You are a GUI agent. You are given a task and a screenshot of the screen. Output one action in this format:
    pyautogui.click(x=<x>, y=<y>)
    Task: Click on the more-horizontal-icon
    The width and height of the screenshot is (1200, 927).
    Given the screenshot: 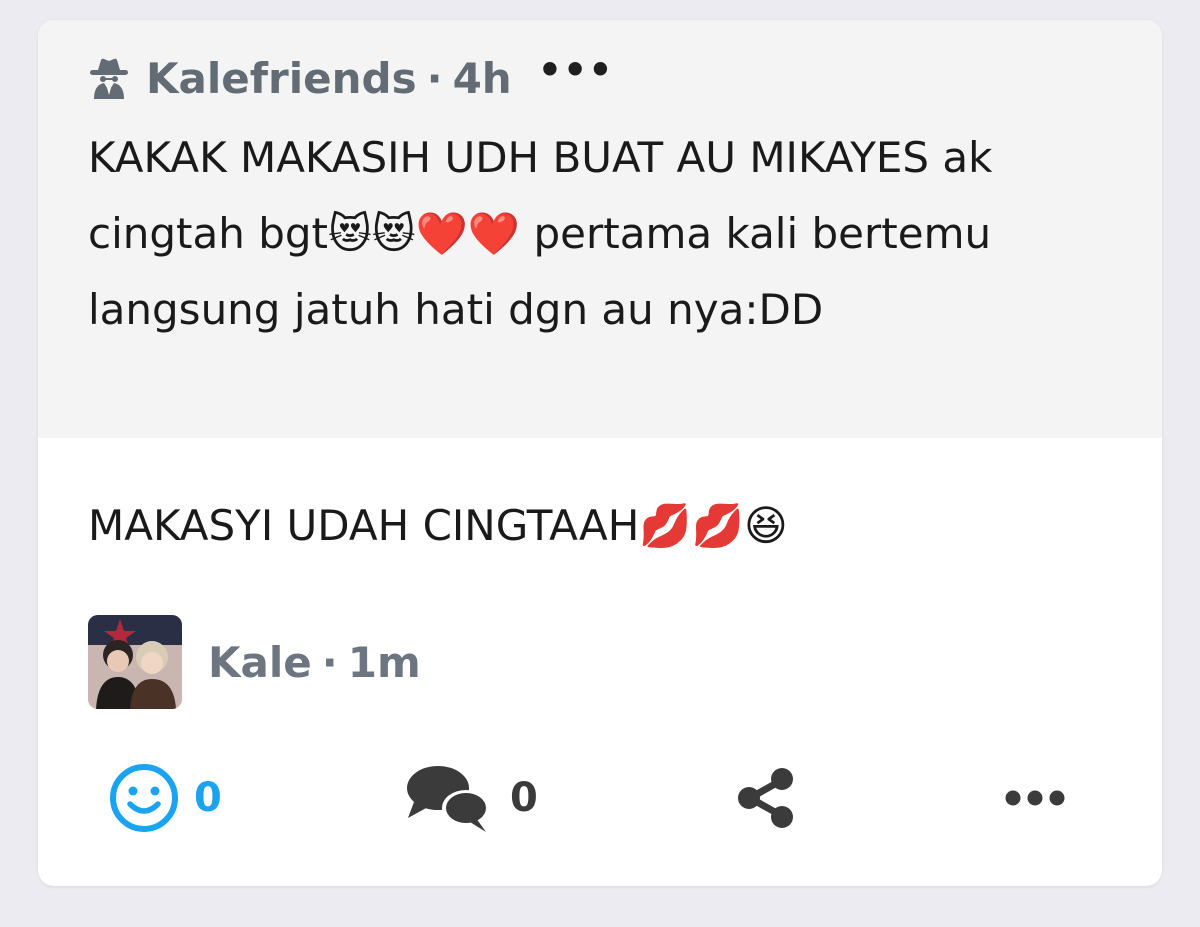 What is the action you would take?
    pyautogui.click(x=1035, y=798)
    